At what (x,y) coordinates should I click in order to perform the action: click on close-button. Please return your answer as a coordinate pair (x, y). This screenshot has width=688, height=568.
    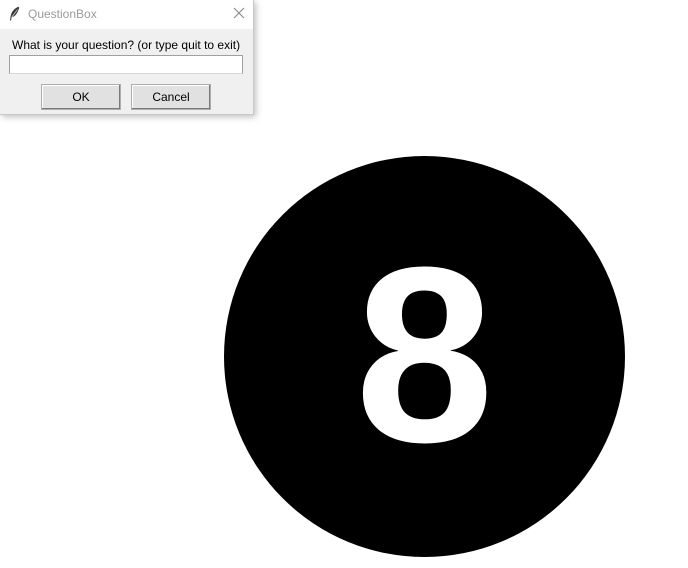
    Looking at the image, I should click on (238, 14).